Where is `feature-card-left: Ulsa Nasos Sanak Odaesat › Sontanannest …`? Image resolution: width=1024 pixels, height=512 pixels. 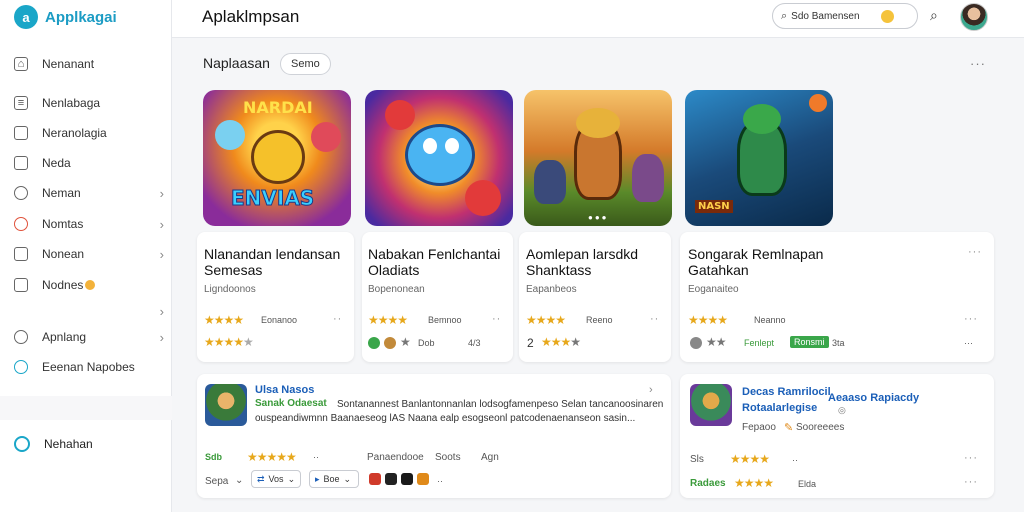 feature-card-left: Ulsa Nasos Sanak Odaesat › Sontanannest … is located at coordinates (434, 436).